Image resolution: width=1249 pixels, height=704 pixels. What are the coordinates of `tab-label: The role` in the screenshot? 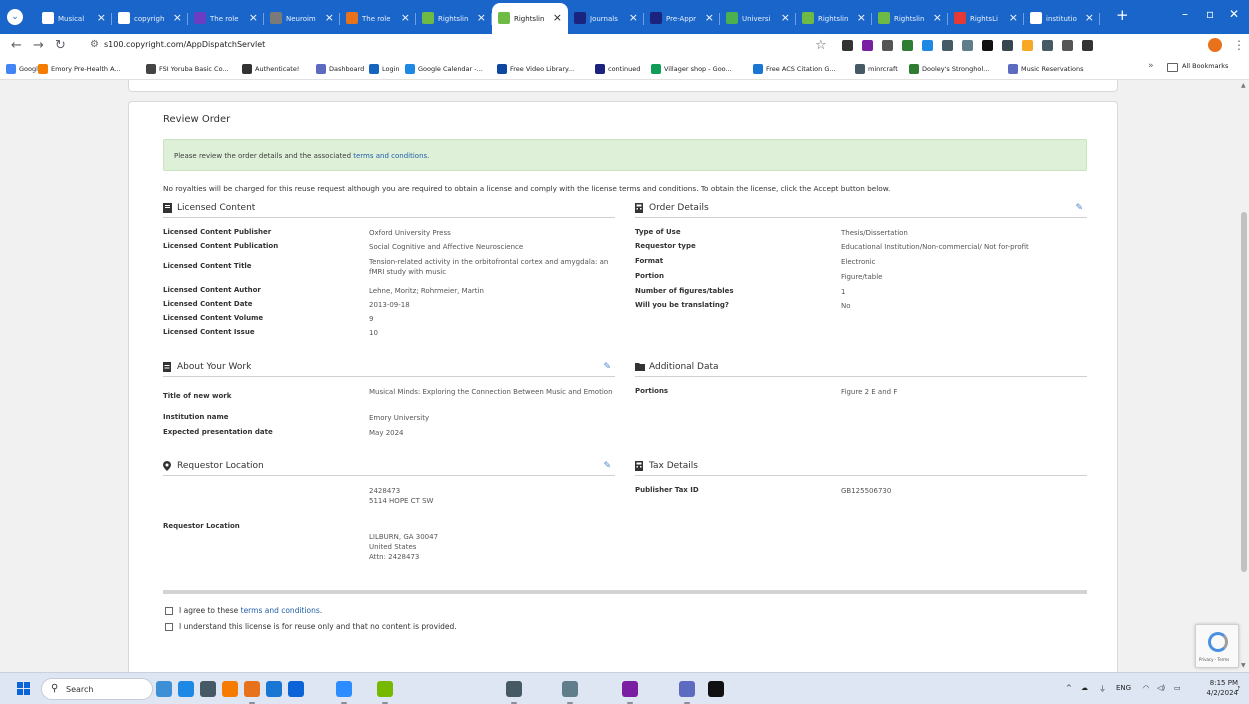 It's located at (224, 19).